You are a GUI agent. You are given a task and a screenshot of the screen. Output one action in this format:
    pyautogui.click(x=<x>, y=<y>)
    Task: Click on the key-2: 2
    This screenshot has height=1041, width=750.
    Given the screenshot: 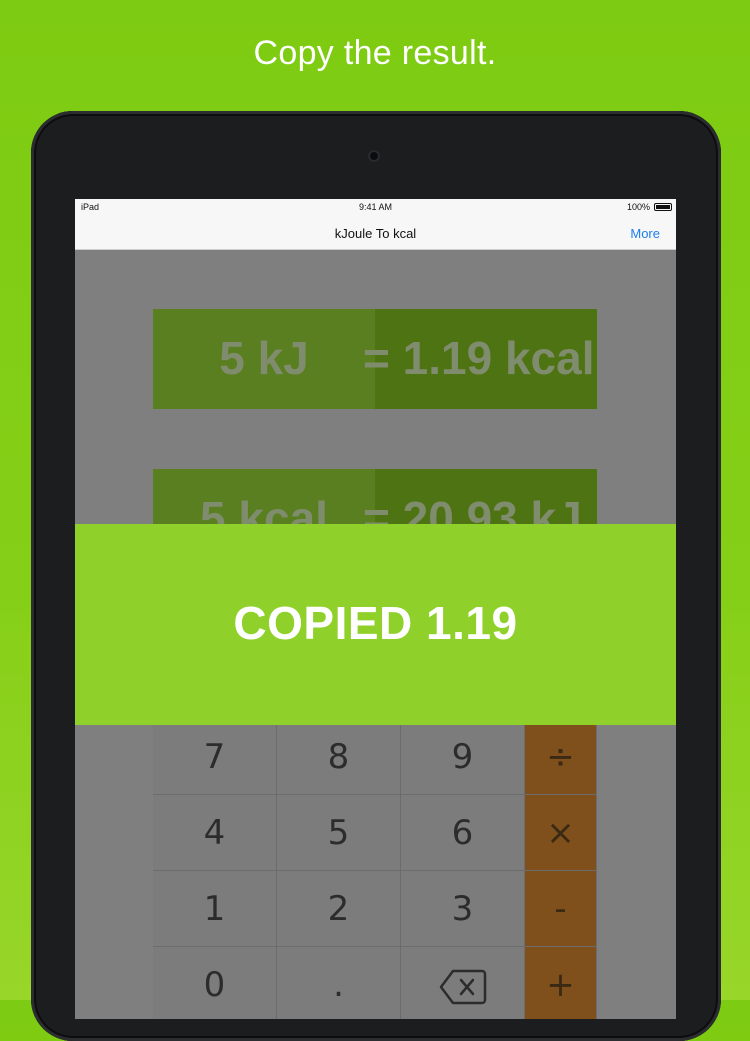 What is the action you would take?
    pyautogui.click(x=339, y=909)
    